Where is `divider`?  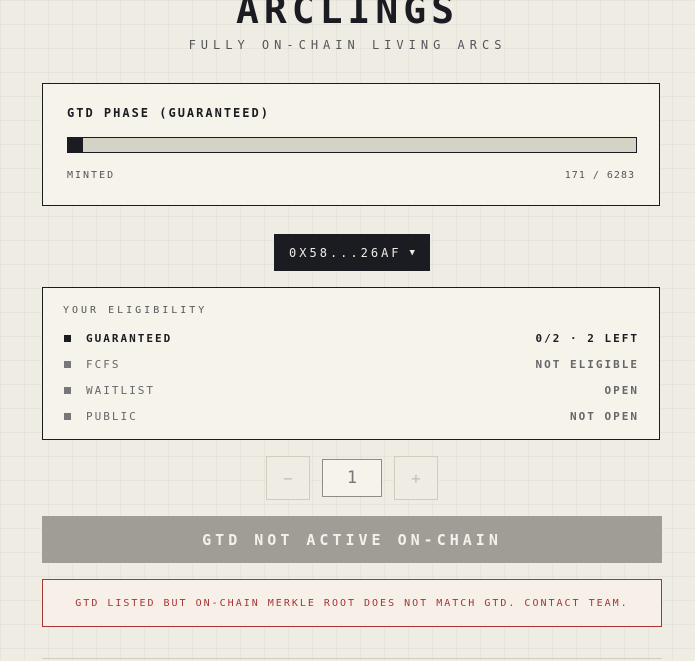 divider is located at coordinates (352, 658).